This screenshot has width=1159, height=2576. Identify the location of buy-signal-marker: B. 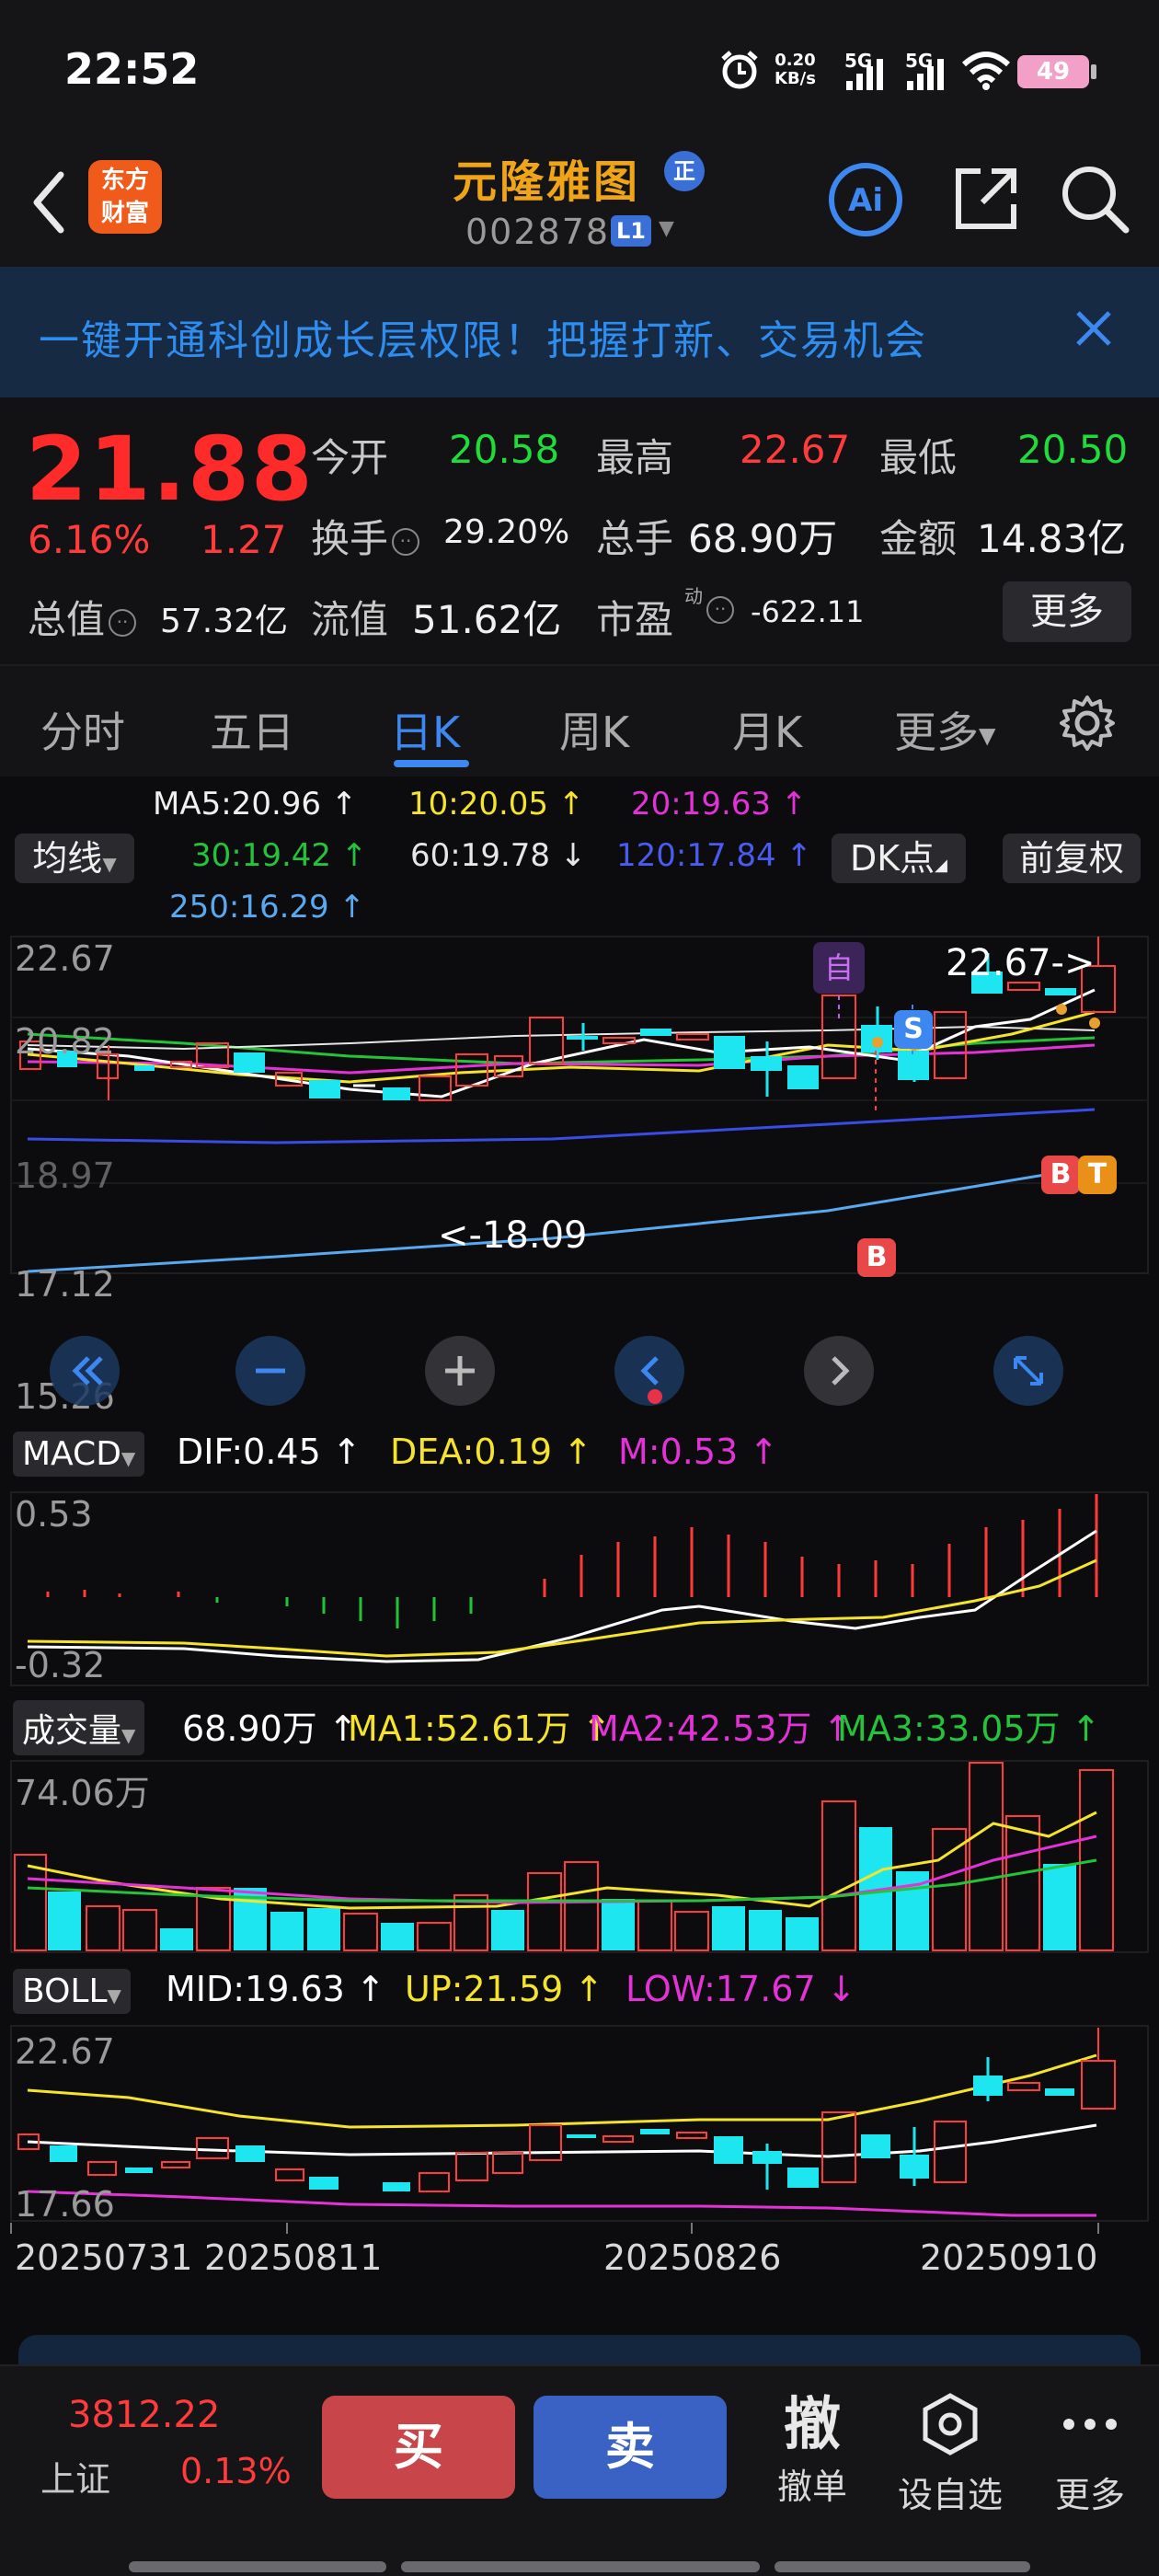
(876, 1257).